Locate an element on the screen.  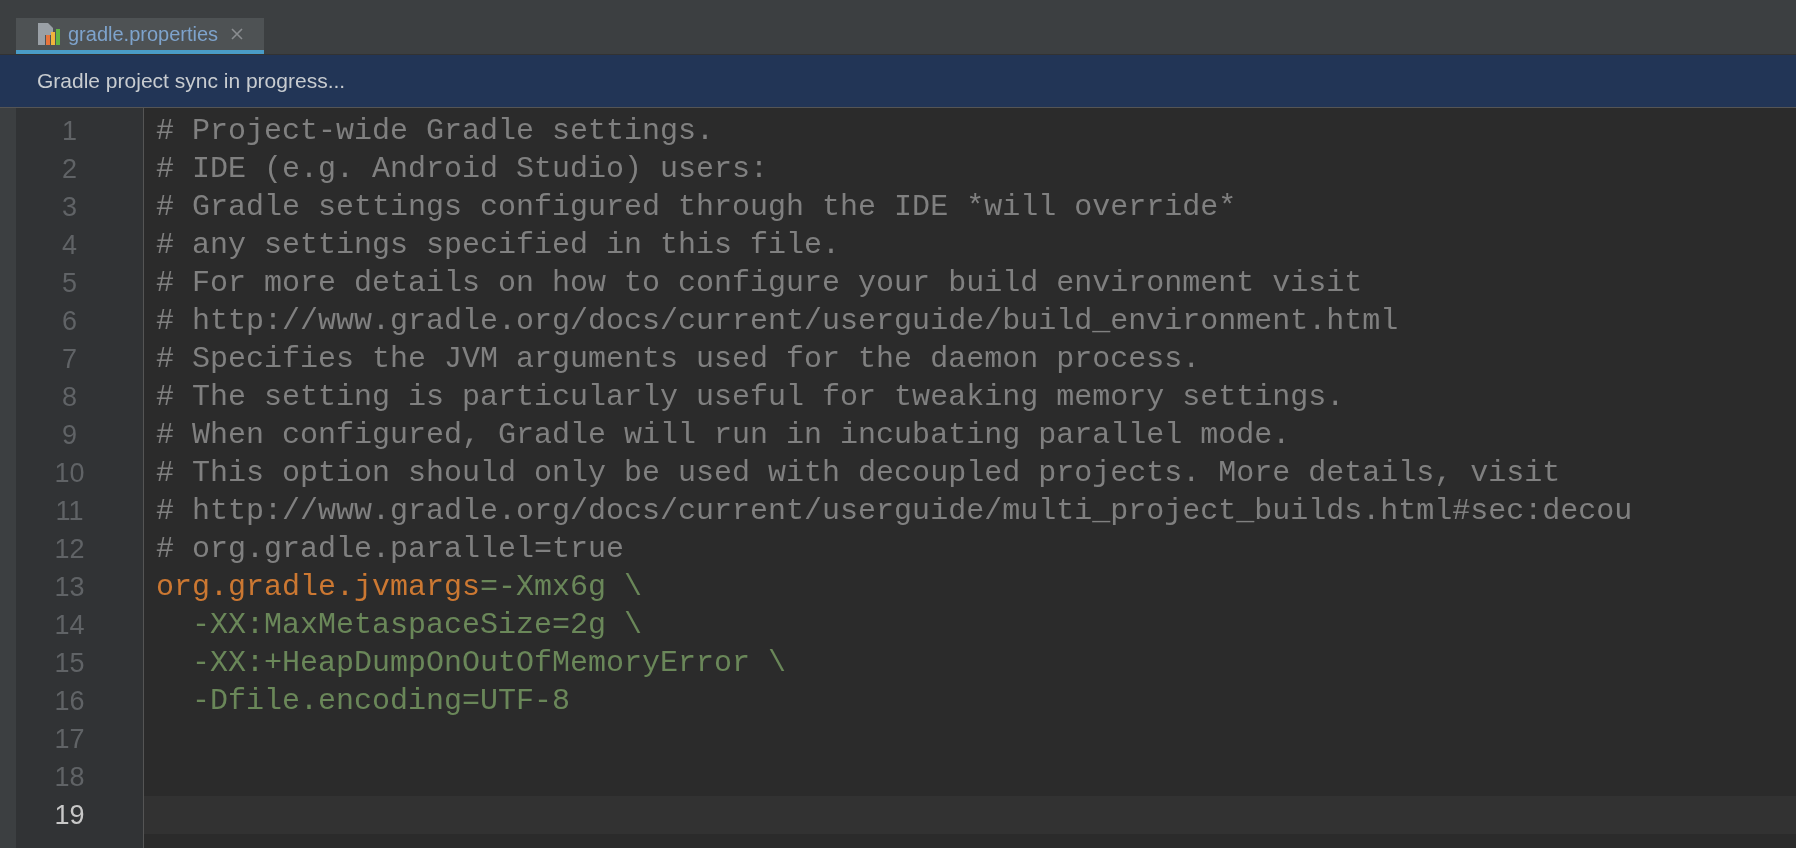
code-line: -XX:+HeapDumpOnOutOfMemoryError \ is located at coordinates (489, 663).